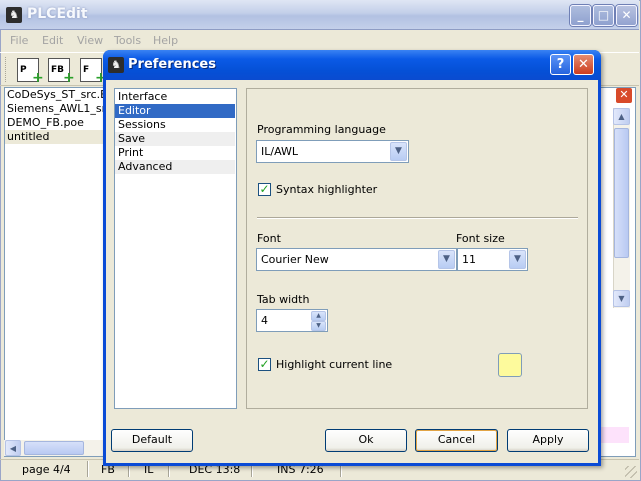 Image resolution: width=641 pixels, height=481 pixels. What do you see at coordinates (319, 15) in the screenshot?
I see `main-title-bar` at bounding box center [319, 15].